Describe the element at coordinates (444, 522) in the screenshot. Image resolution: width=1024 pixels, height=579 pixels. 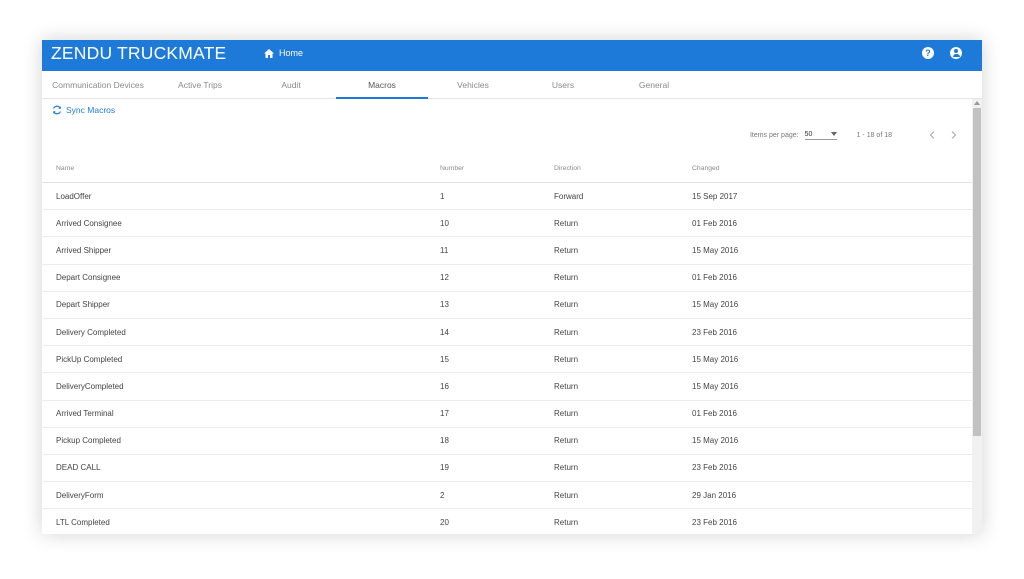
I see `cell-number: 20` at that location.